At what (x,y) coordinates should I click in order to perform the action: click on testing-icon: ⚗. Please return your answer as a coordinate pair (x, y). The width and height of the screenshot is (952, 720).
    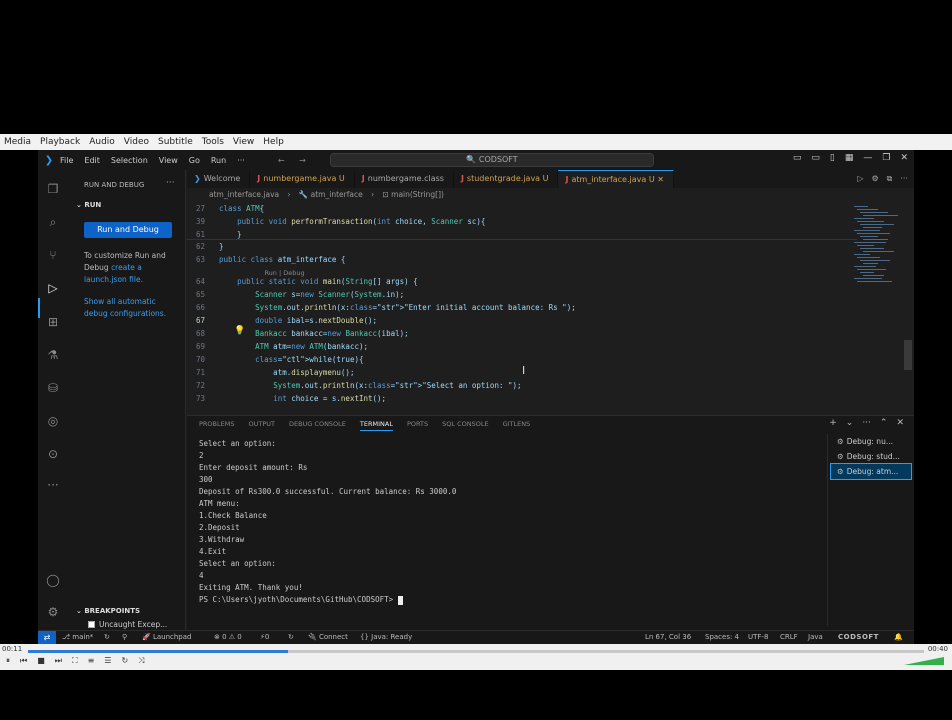
    Looking at the image, I should click on (53, 355).